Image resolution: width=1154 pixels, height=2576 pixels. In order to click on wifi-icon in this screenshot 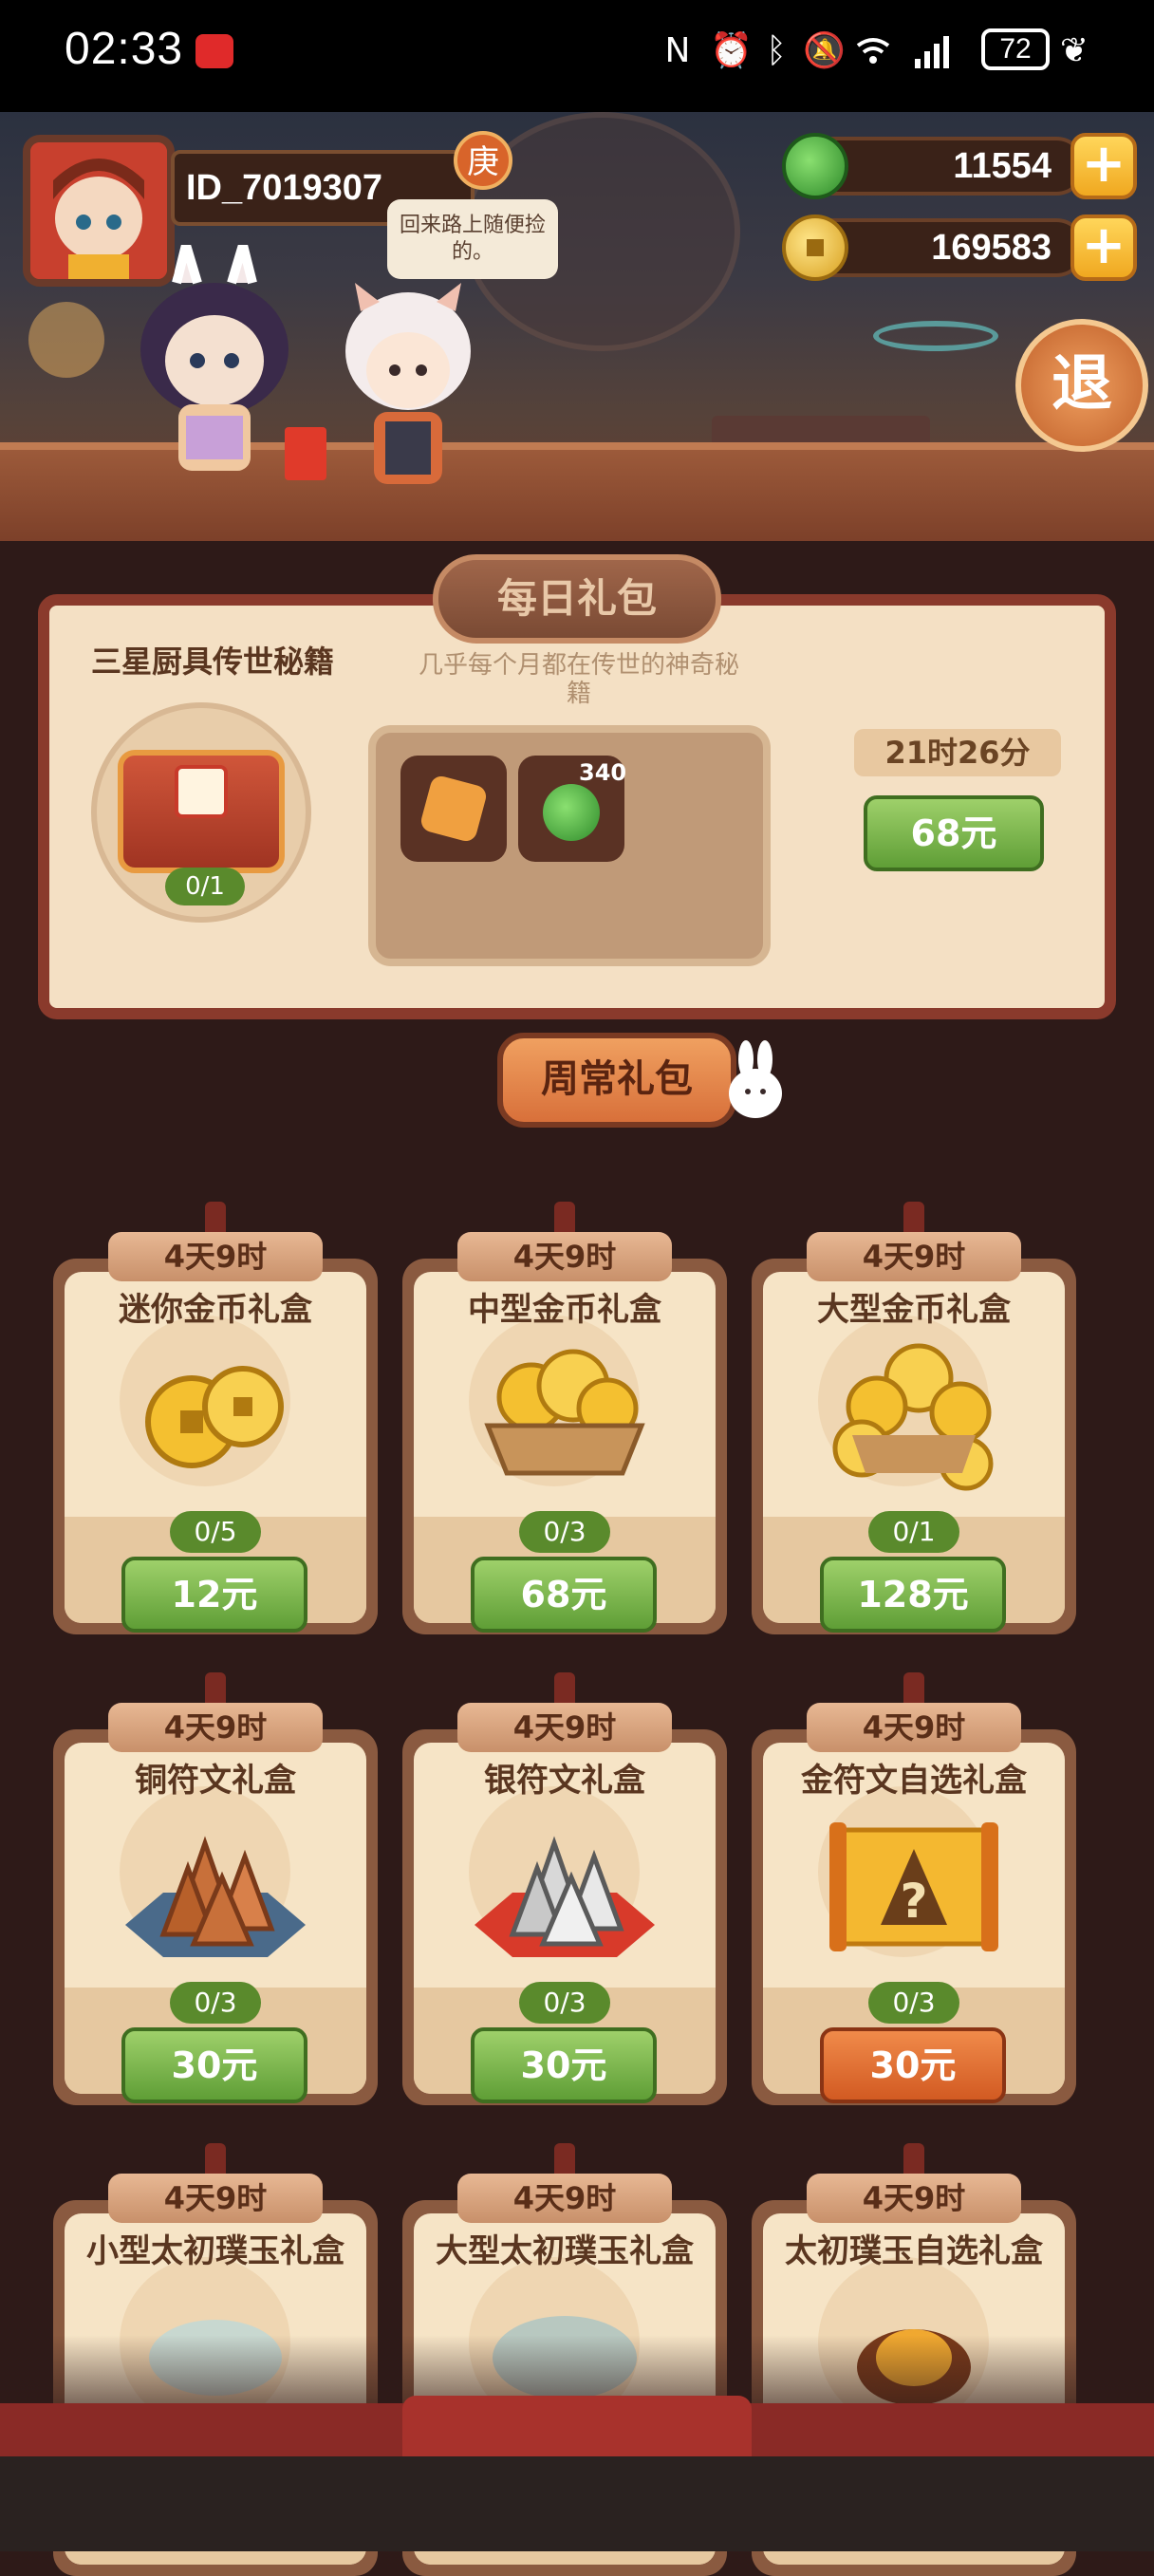, I will do `click(873, 51)`.